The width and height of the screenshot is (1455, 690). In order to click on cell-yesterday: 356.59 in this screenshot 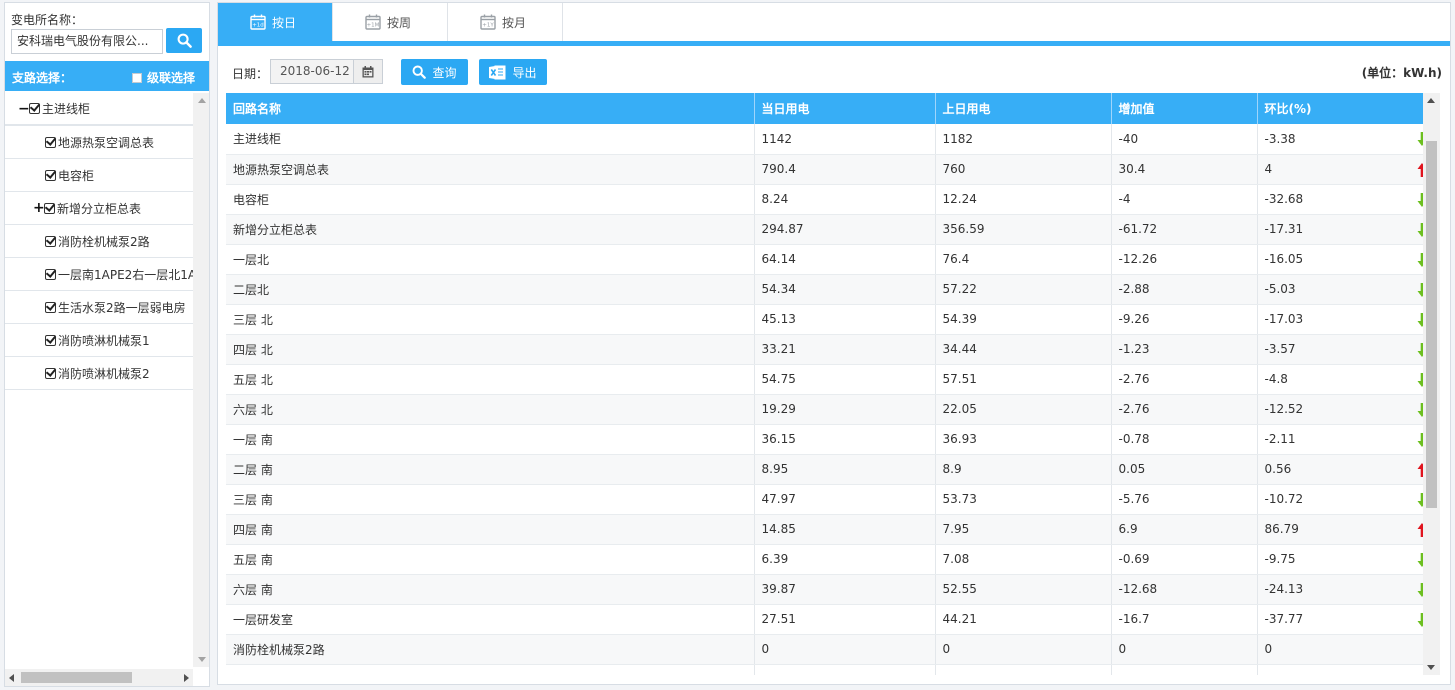, I will do `click(1023, 229)`.